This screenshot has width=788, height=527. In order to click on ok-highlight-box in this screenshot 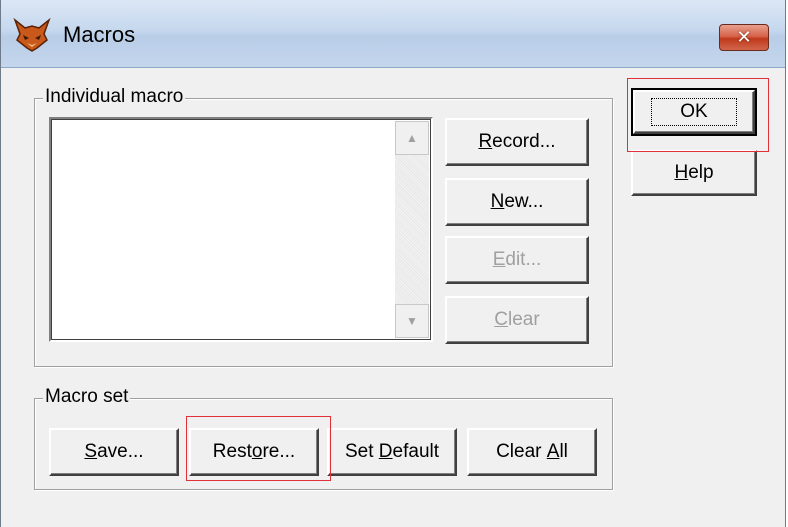, I will do `click(698, 115)`.